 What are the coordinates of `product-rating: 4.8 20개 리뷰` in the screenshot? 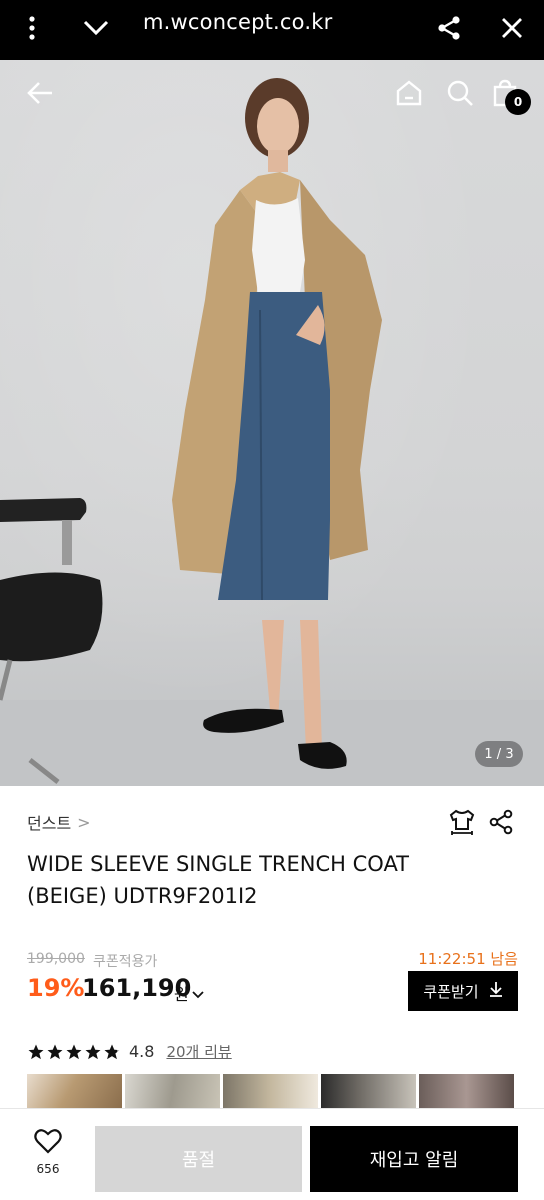 It's located at (129, 1051).